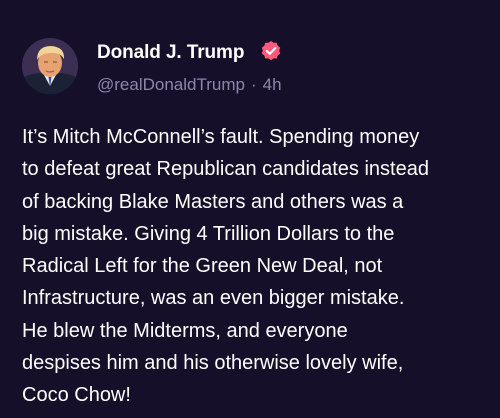 The height and width of the screenshot is (418, 500). I want to click on avatar, so click(50, 66).